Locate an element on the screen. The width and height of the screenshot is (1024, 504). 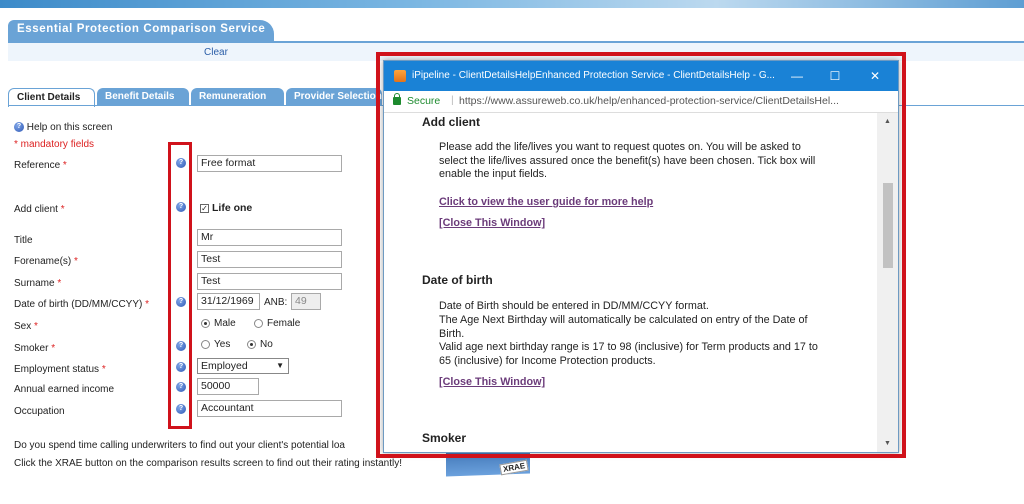
dob-label: Date of birth (DD/MM/CCYY) * is located at coordinates (81, 304).